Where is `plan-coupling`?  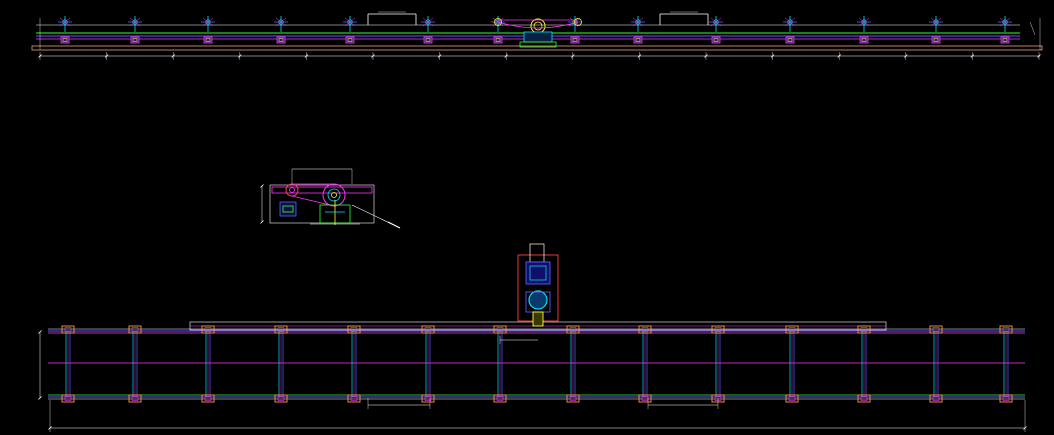 plan-coupling is located at coordinates (538, 300).